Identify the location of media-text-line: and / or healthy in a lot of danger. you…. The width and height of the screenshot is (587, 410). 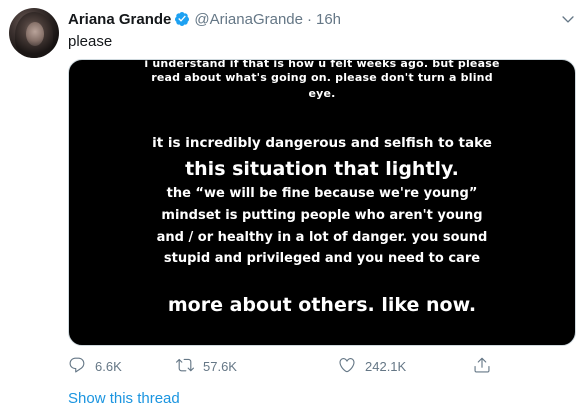
(322, 237).